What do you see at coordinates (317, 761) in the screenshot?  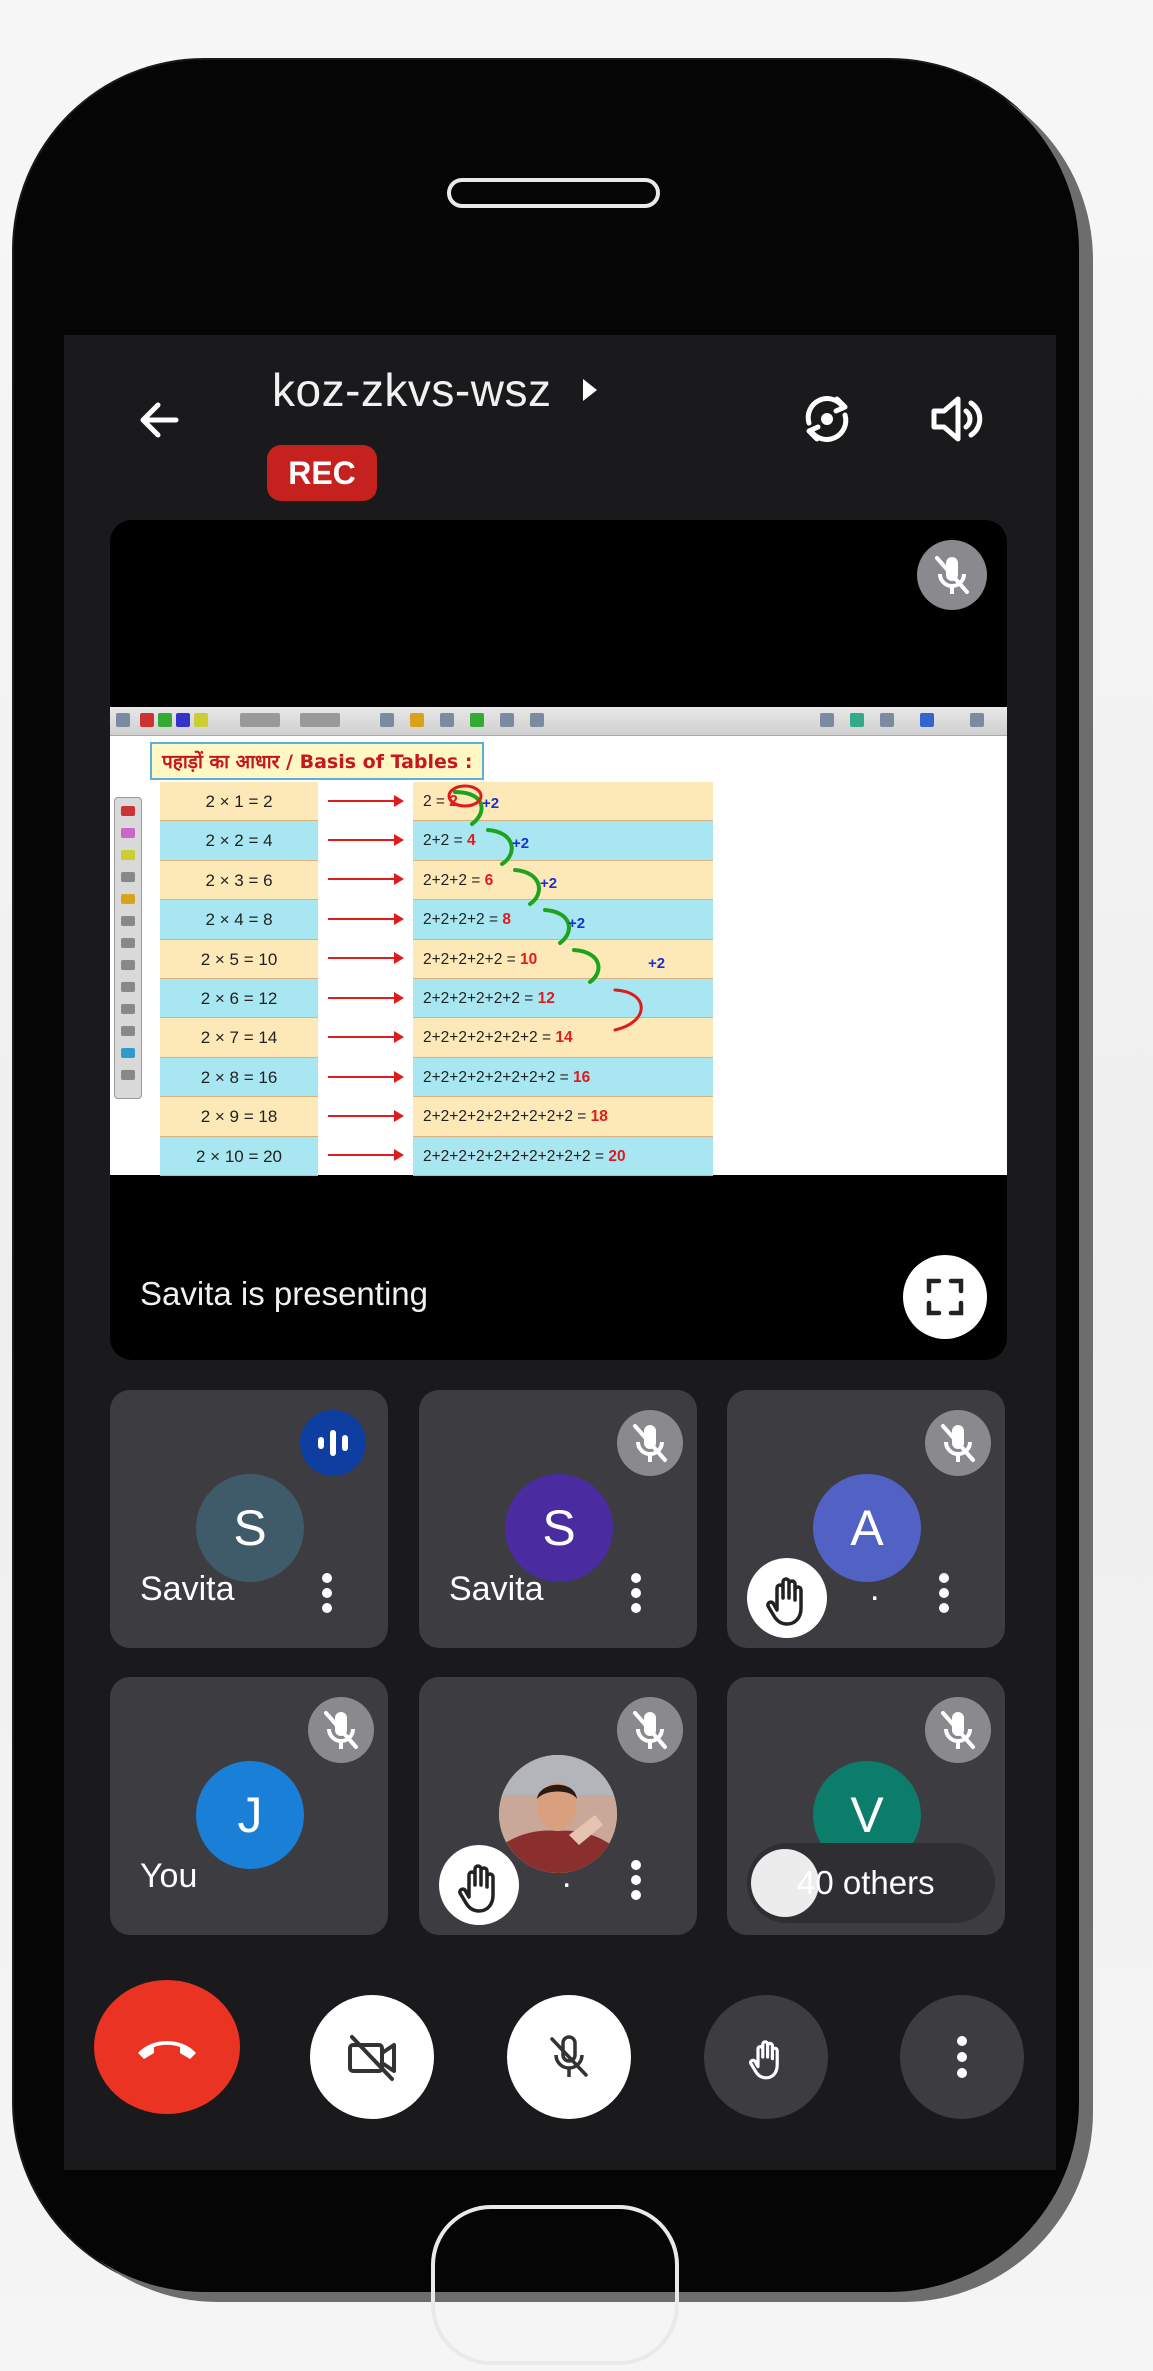 I see `slide-title: पहाड़ों का आधार / Basis of Tables :` at bounding box center [317, 761].